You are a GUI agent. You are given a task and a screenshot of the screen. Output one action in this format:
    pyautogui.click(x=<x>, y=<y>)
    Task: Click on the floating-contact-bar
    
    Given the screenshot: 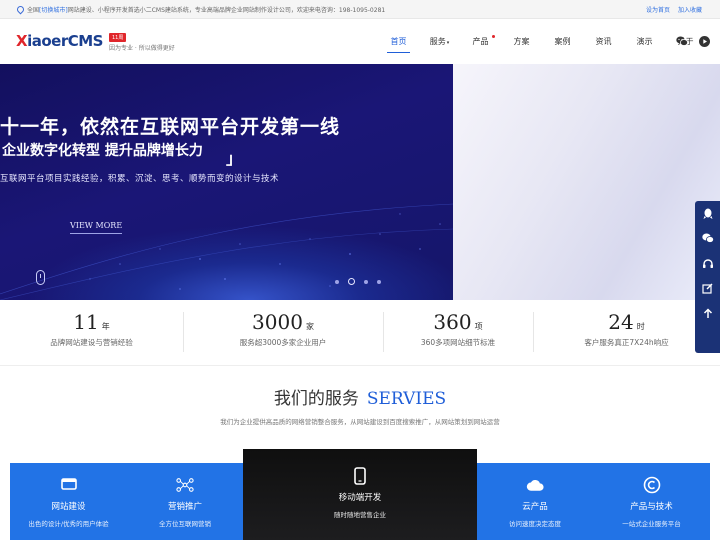 What is the action you would take?
    pyautogui.click(x=707, y=277)
    